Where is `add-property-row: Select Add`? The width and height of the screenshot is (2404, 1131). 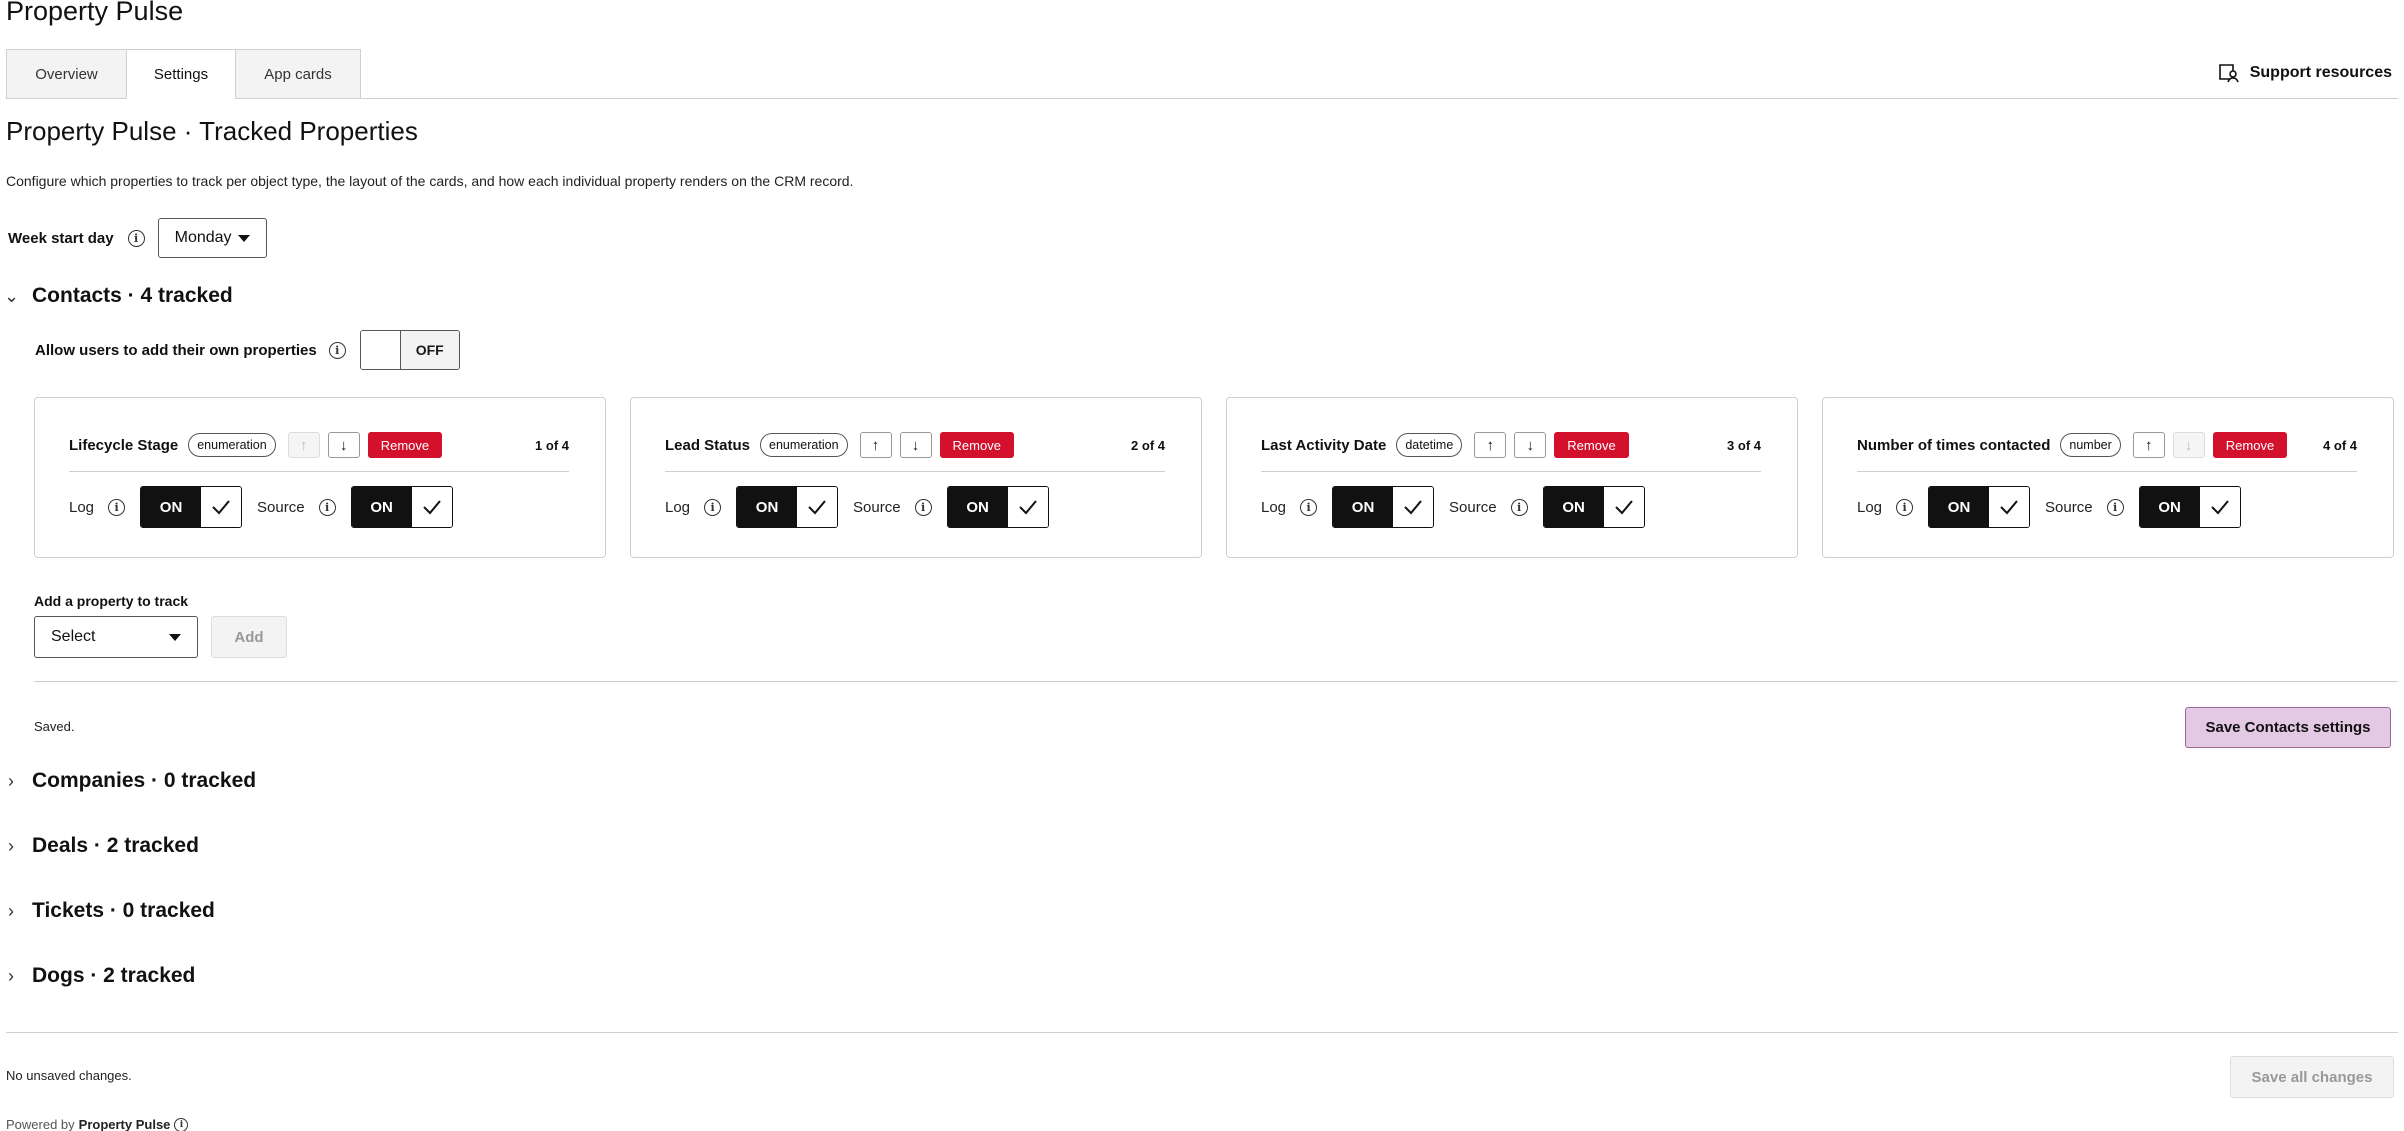 add-property-row: Select Add is located at coordinates (160, 637).